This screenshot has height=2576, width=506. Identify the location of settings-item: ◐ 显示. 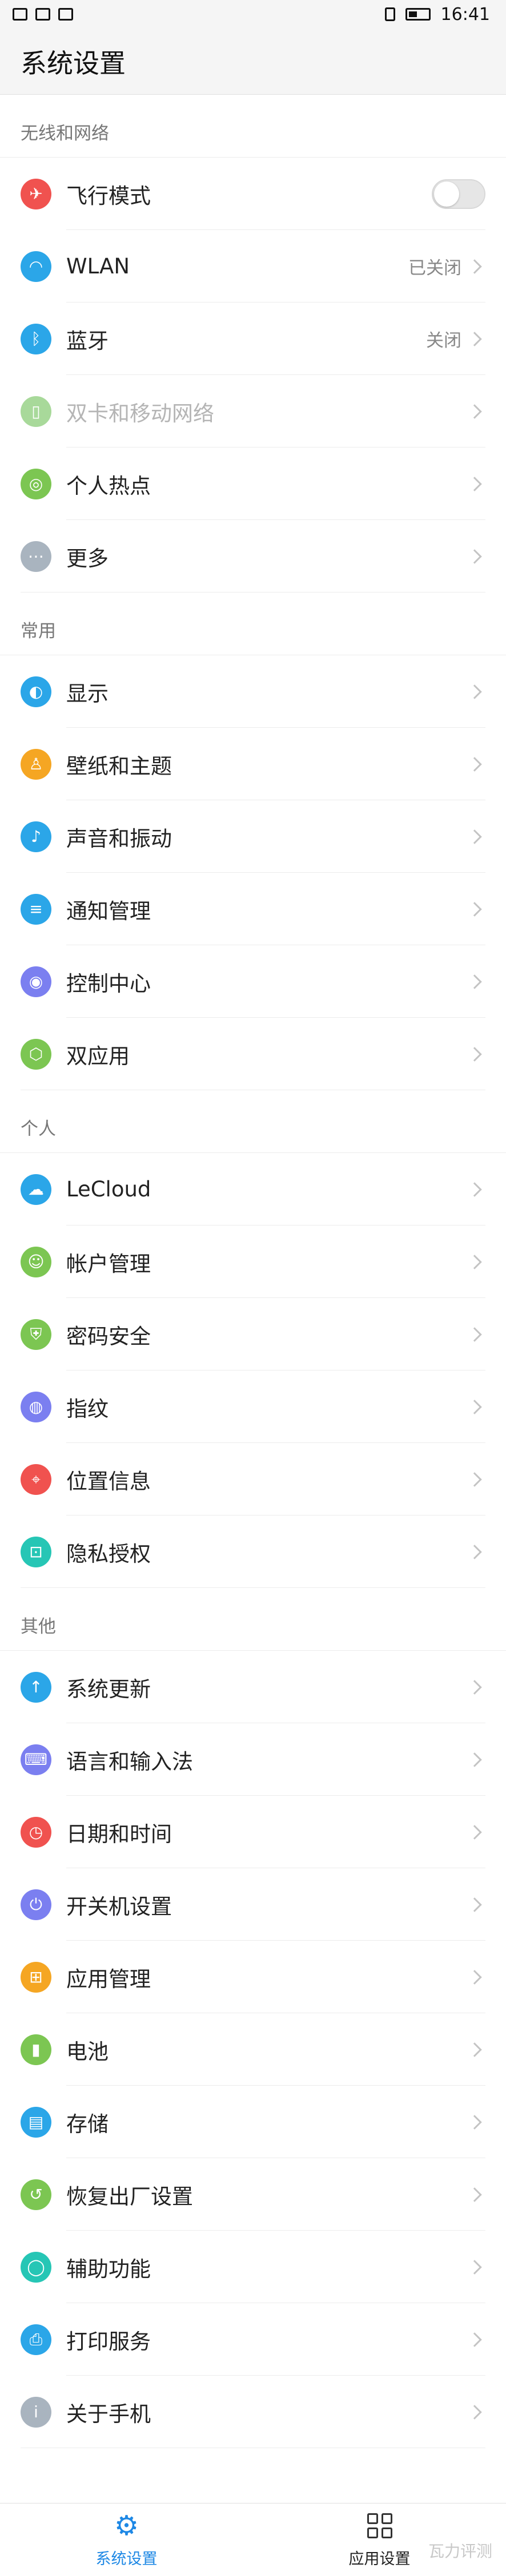
(253, 691).